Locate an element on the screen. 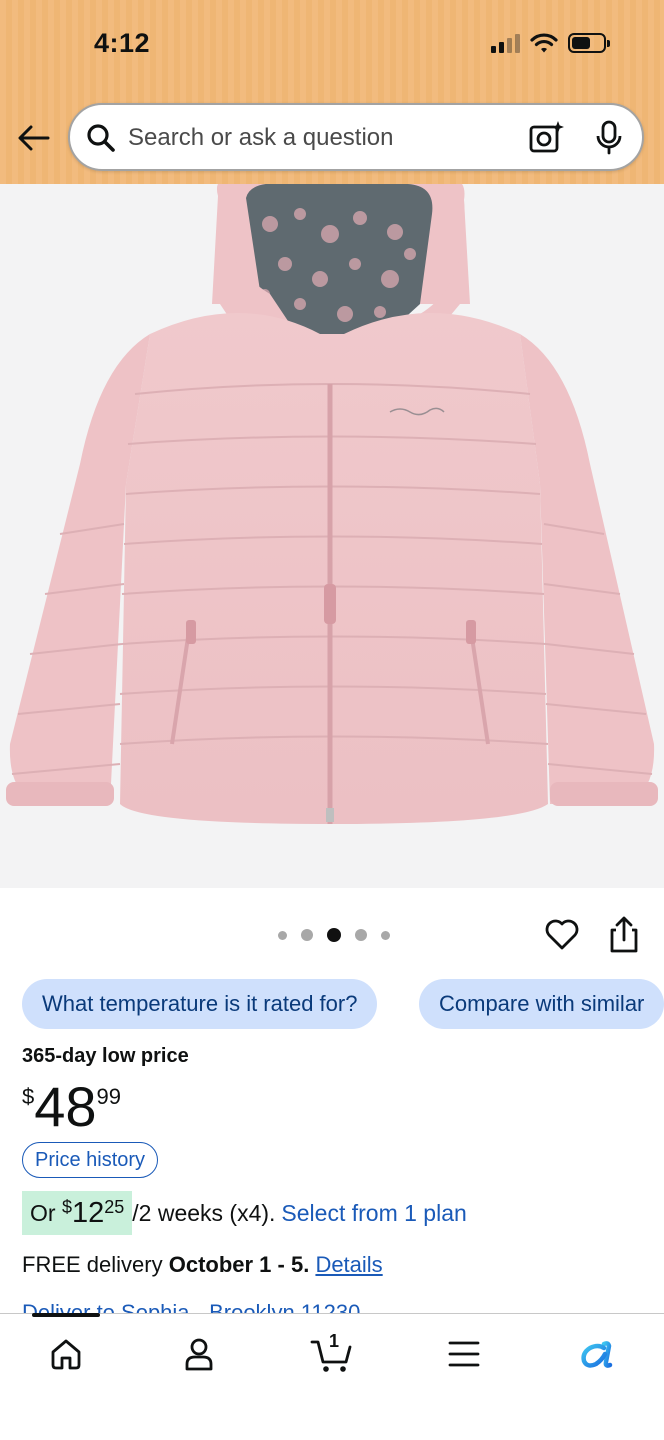 The image size is (664, 1440). rufus-icon is located at coordinates (597, 1354).